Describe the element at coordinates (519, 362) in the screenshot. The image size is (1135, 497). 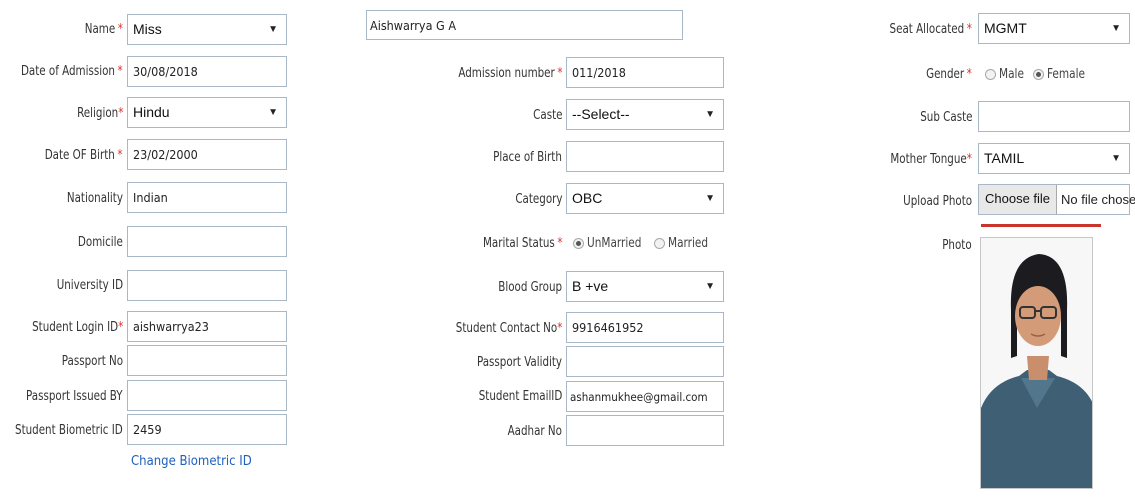
I see `passport-validity-label: Passport Validity` at that location.